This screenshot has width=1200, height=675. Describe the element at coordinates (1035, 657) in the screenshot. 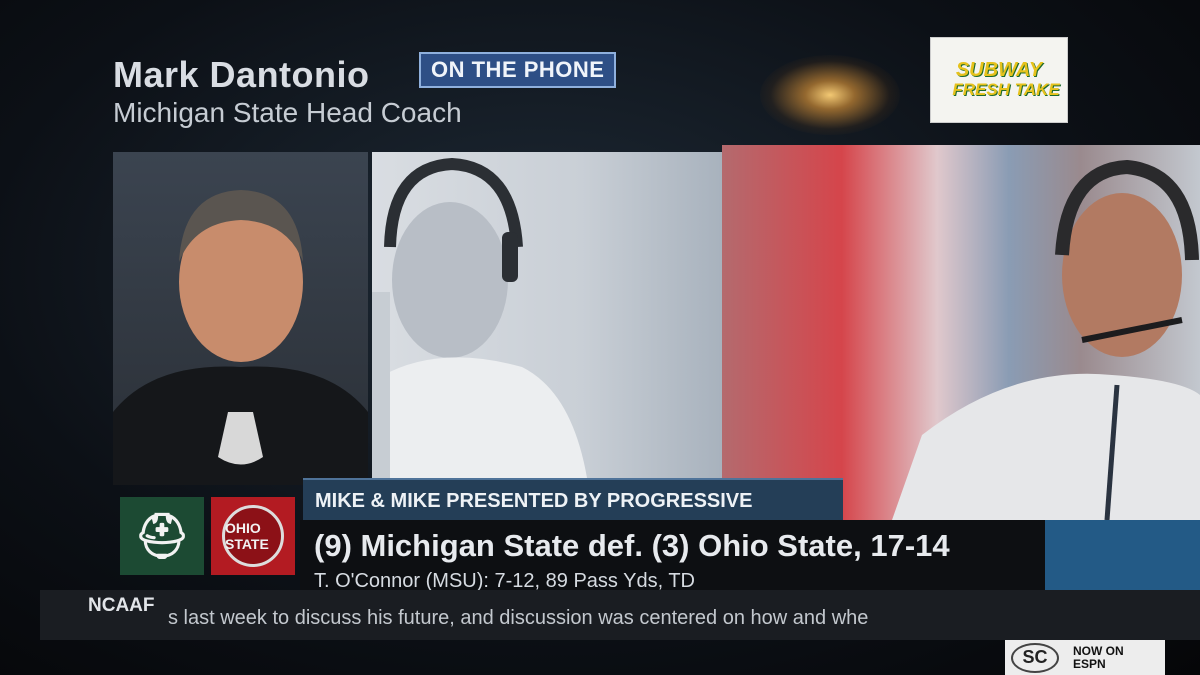

I see `sportscenter-logo: SC` at that location.